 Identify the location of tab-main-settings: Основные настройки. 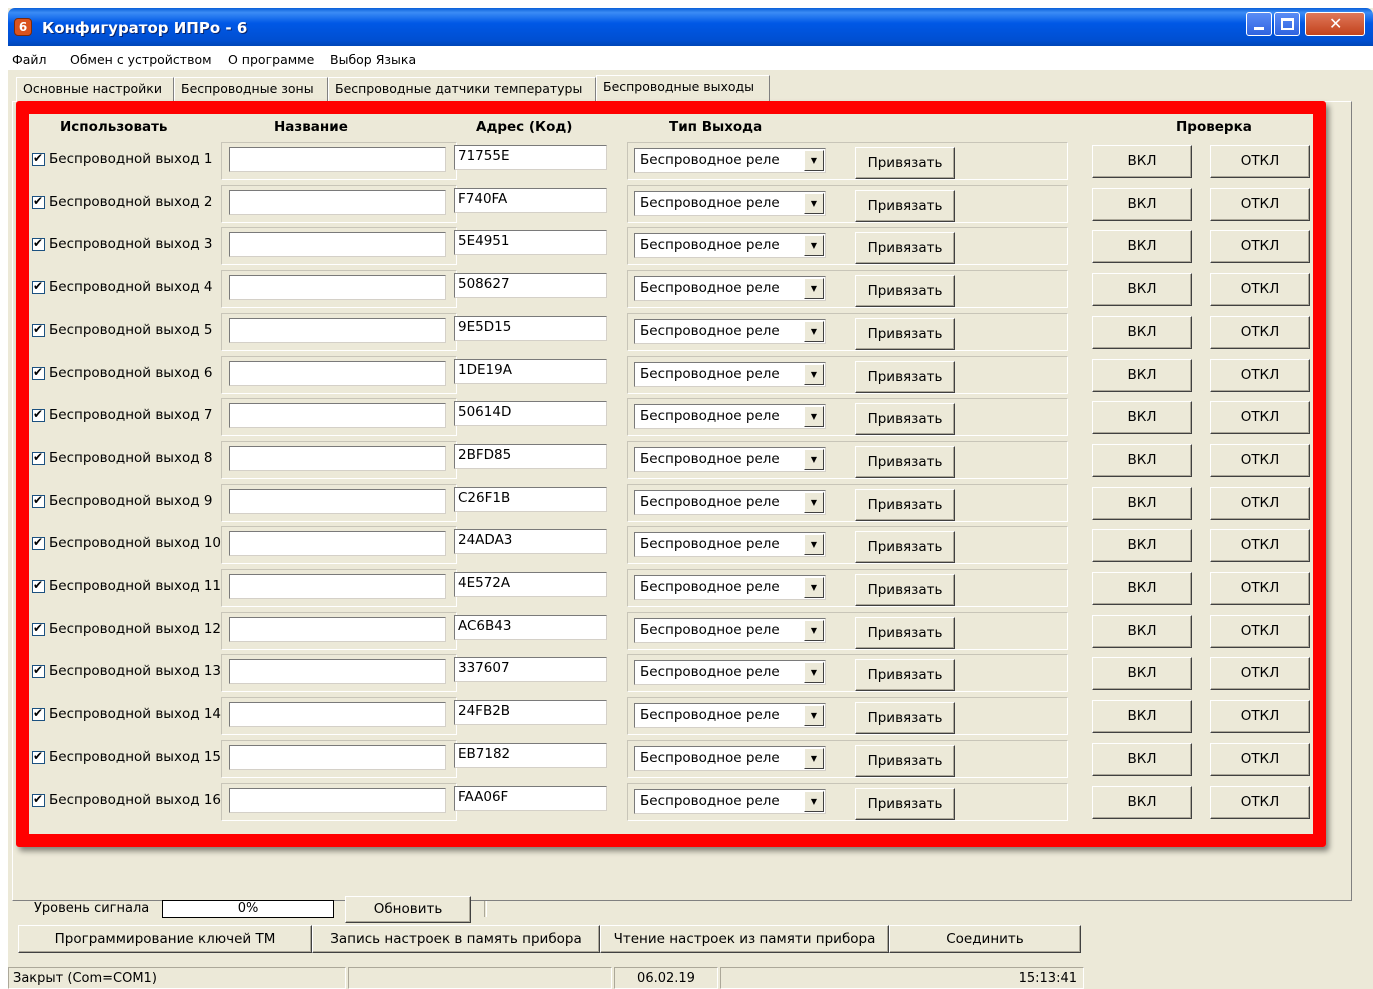
(95, 89).